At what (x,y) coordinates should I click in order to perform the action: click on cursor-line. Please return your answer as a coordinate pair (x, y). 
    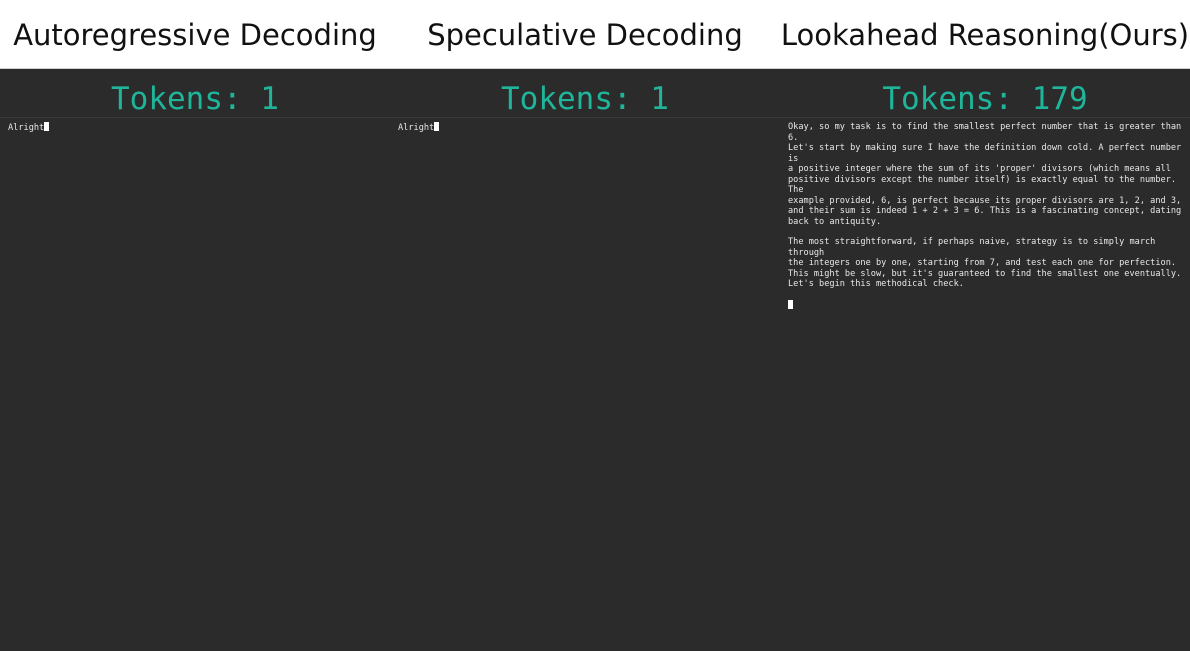
    Looking at the image, I should click on (986, 305).